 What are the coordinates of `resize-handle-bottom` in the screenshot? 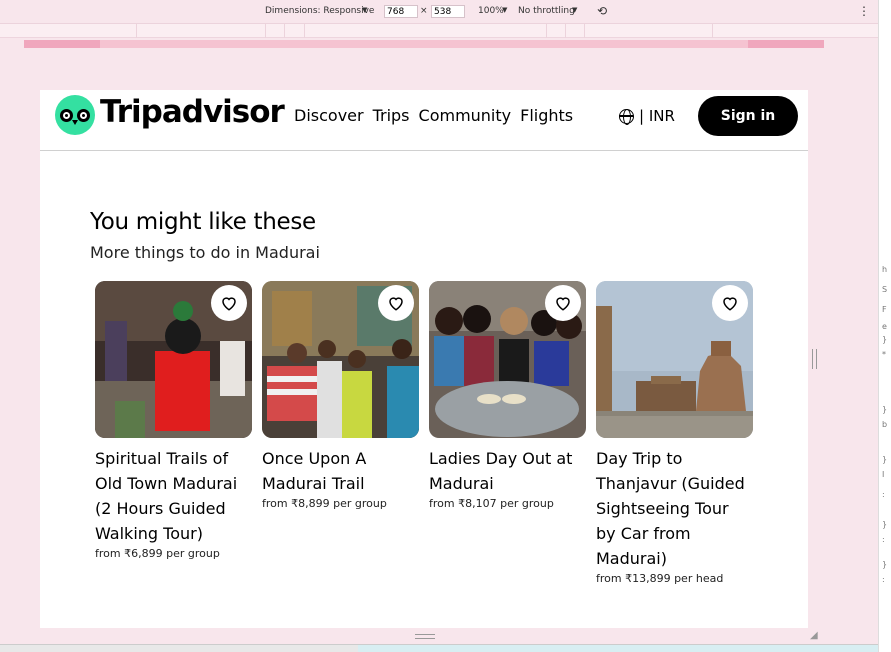 It's located at (425, 636).